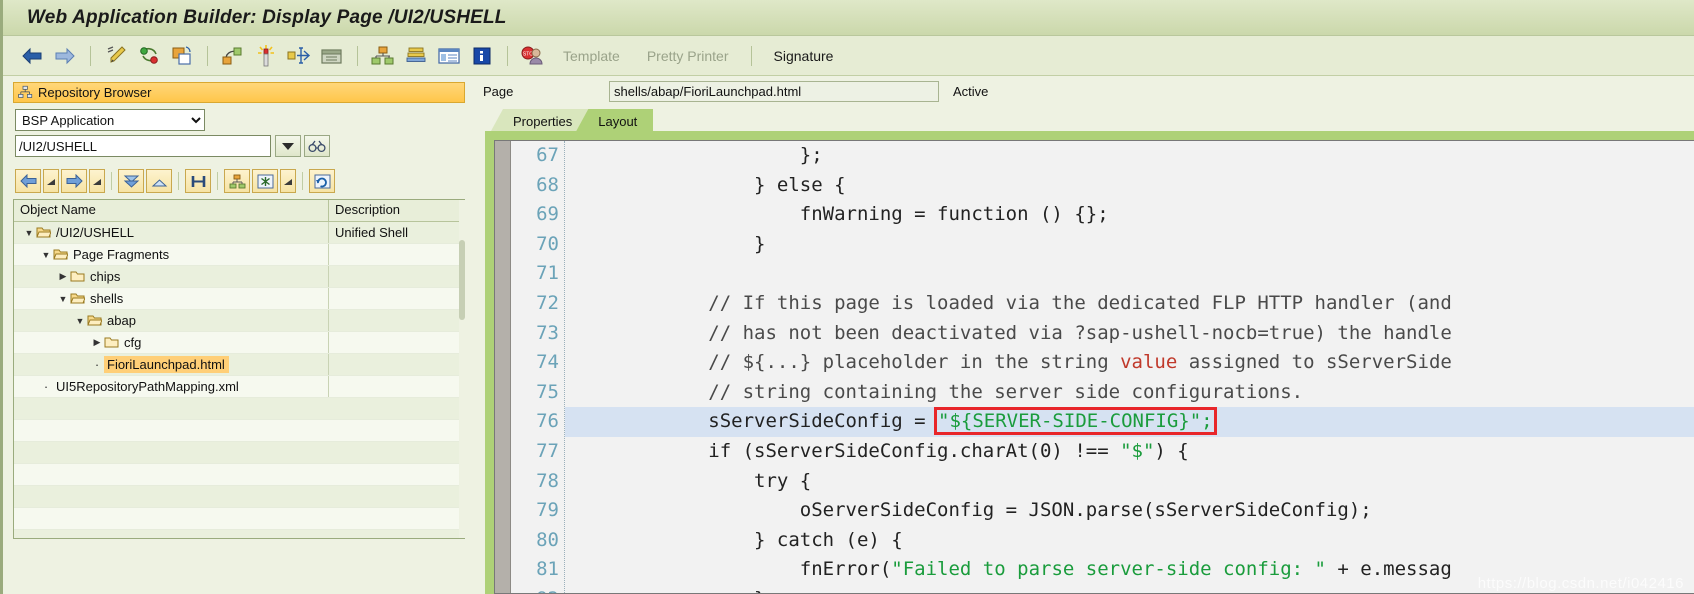 The width and height of the screenshot is (1694, 594). What do you see at coordinates (288, 181) in the screenshot?
I see `asterisk-menu-icon` at bounding box center [288, 181].